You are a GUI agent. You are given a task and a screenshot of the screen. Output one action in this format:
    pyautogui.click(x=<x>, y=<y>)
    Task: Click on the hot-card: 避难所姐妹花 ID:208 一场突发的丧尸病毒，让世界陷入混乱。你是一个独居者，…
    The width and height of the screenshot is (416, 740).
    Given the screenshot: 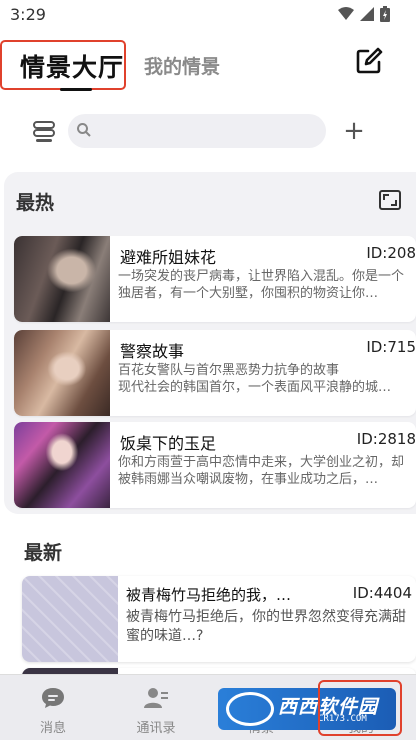 What is the action you would take?
    pyautogui.click(x=215, y=279)
    